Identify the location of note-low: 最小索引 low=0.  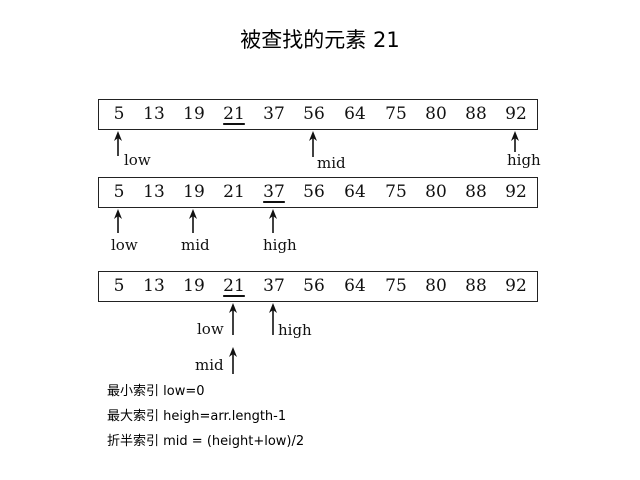
(156, 391).